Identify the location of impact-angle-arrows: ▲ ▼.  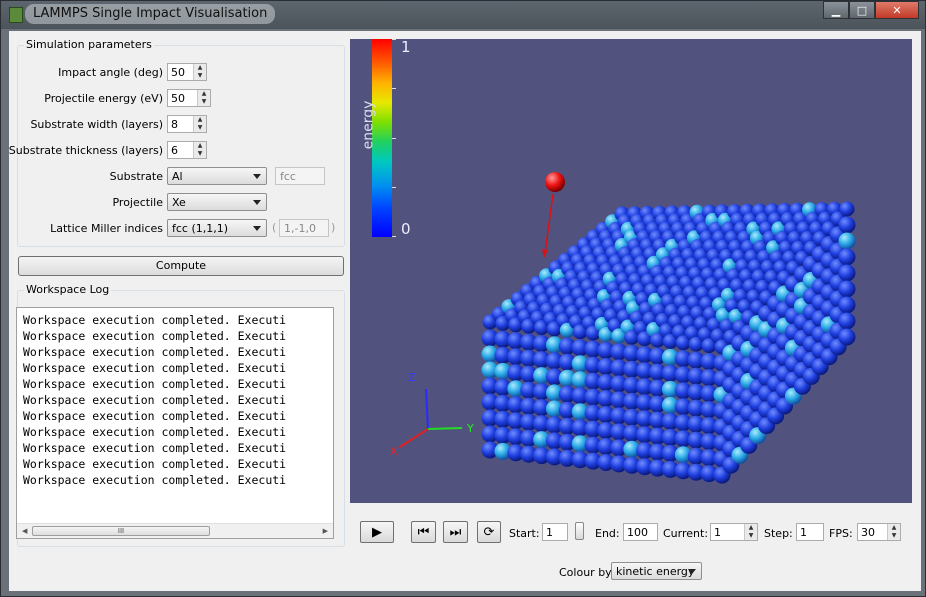
(199, 72).